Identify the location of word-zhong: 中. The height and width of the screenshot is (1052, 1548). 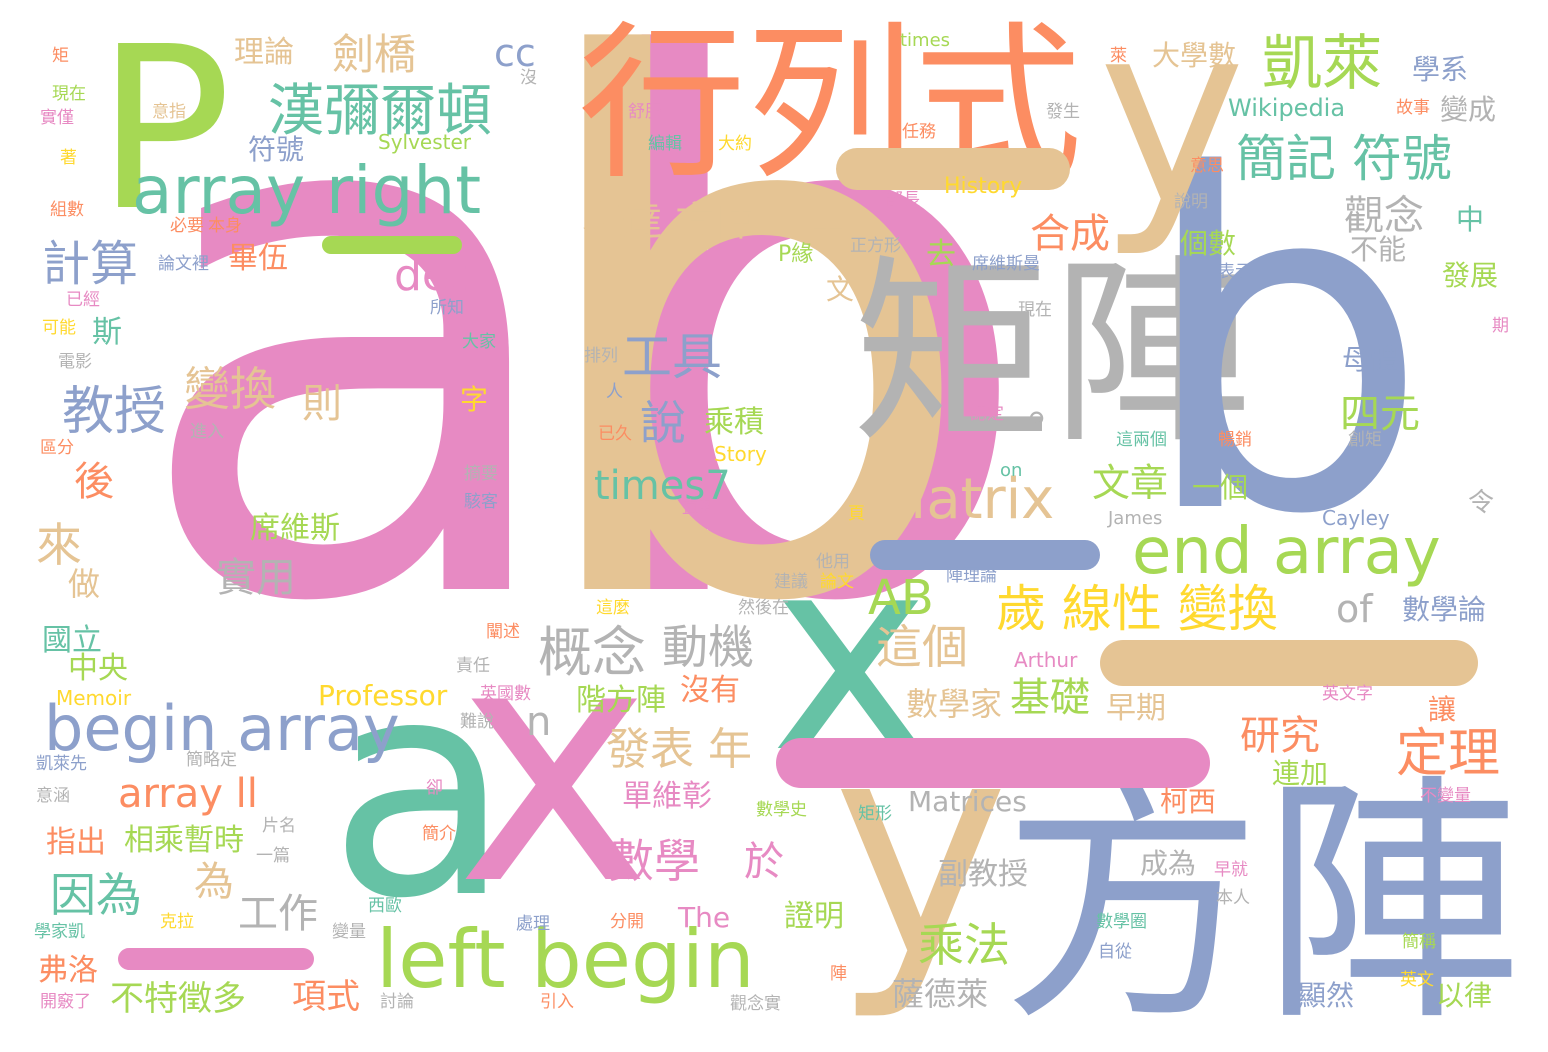
(1470, 219).